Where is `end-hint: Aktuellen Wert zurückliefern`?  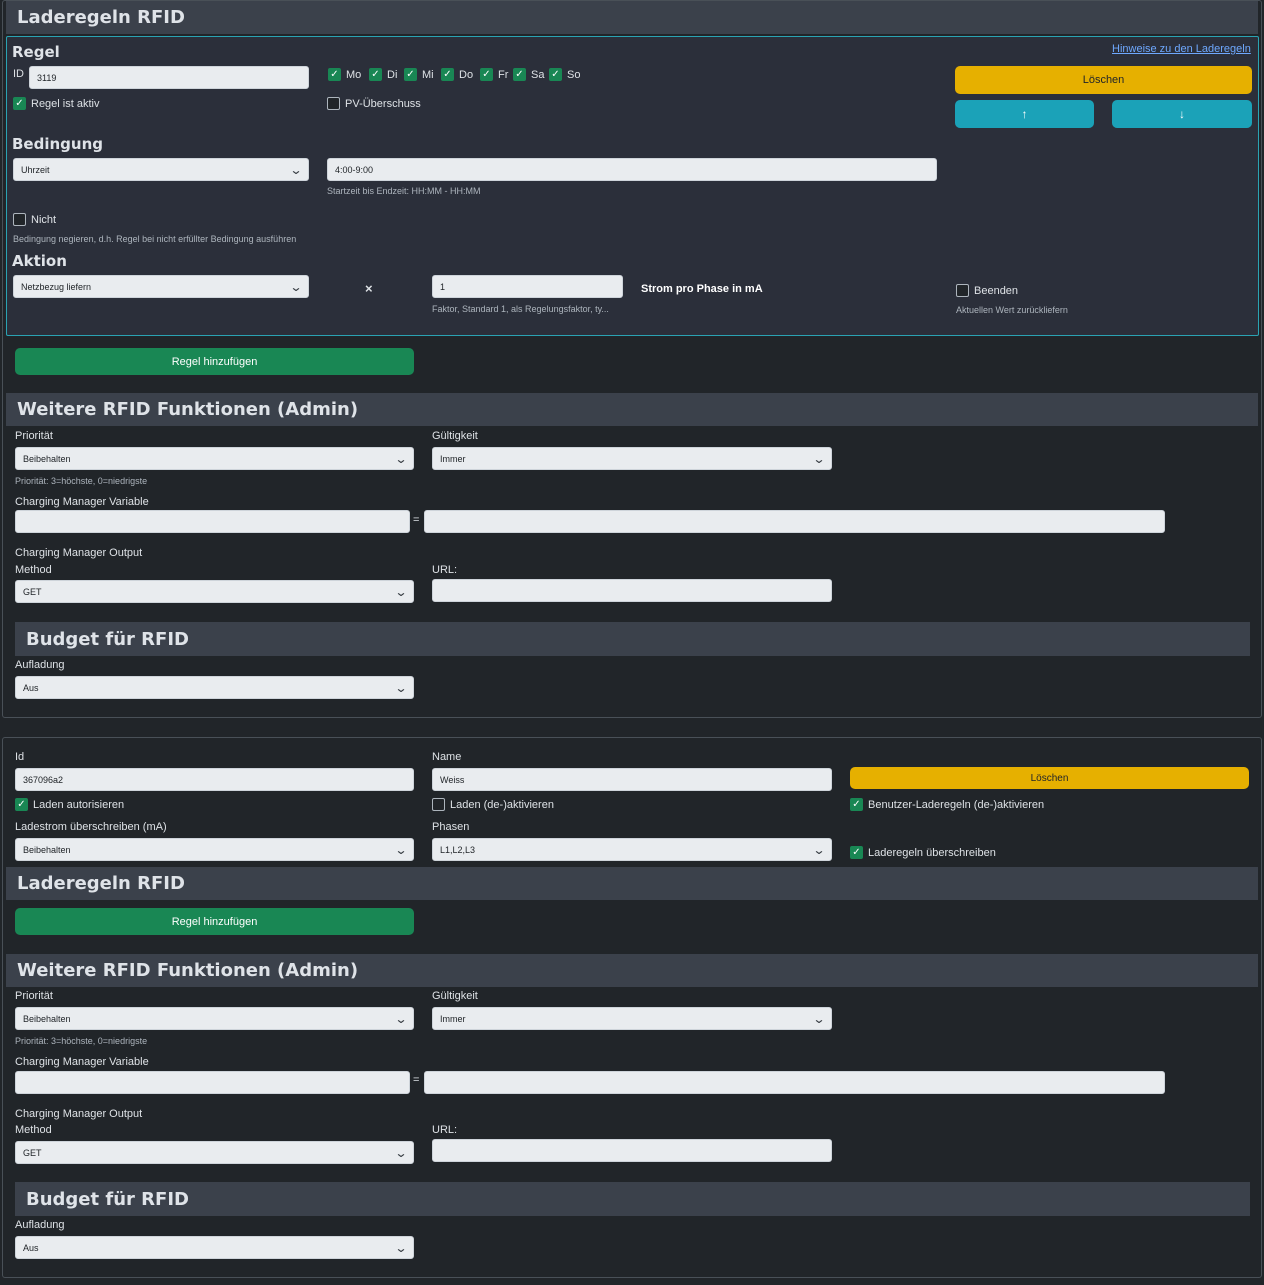 end-hint: Aktuellen Wert zurückliefern is located at coordinates (1012, 310).